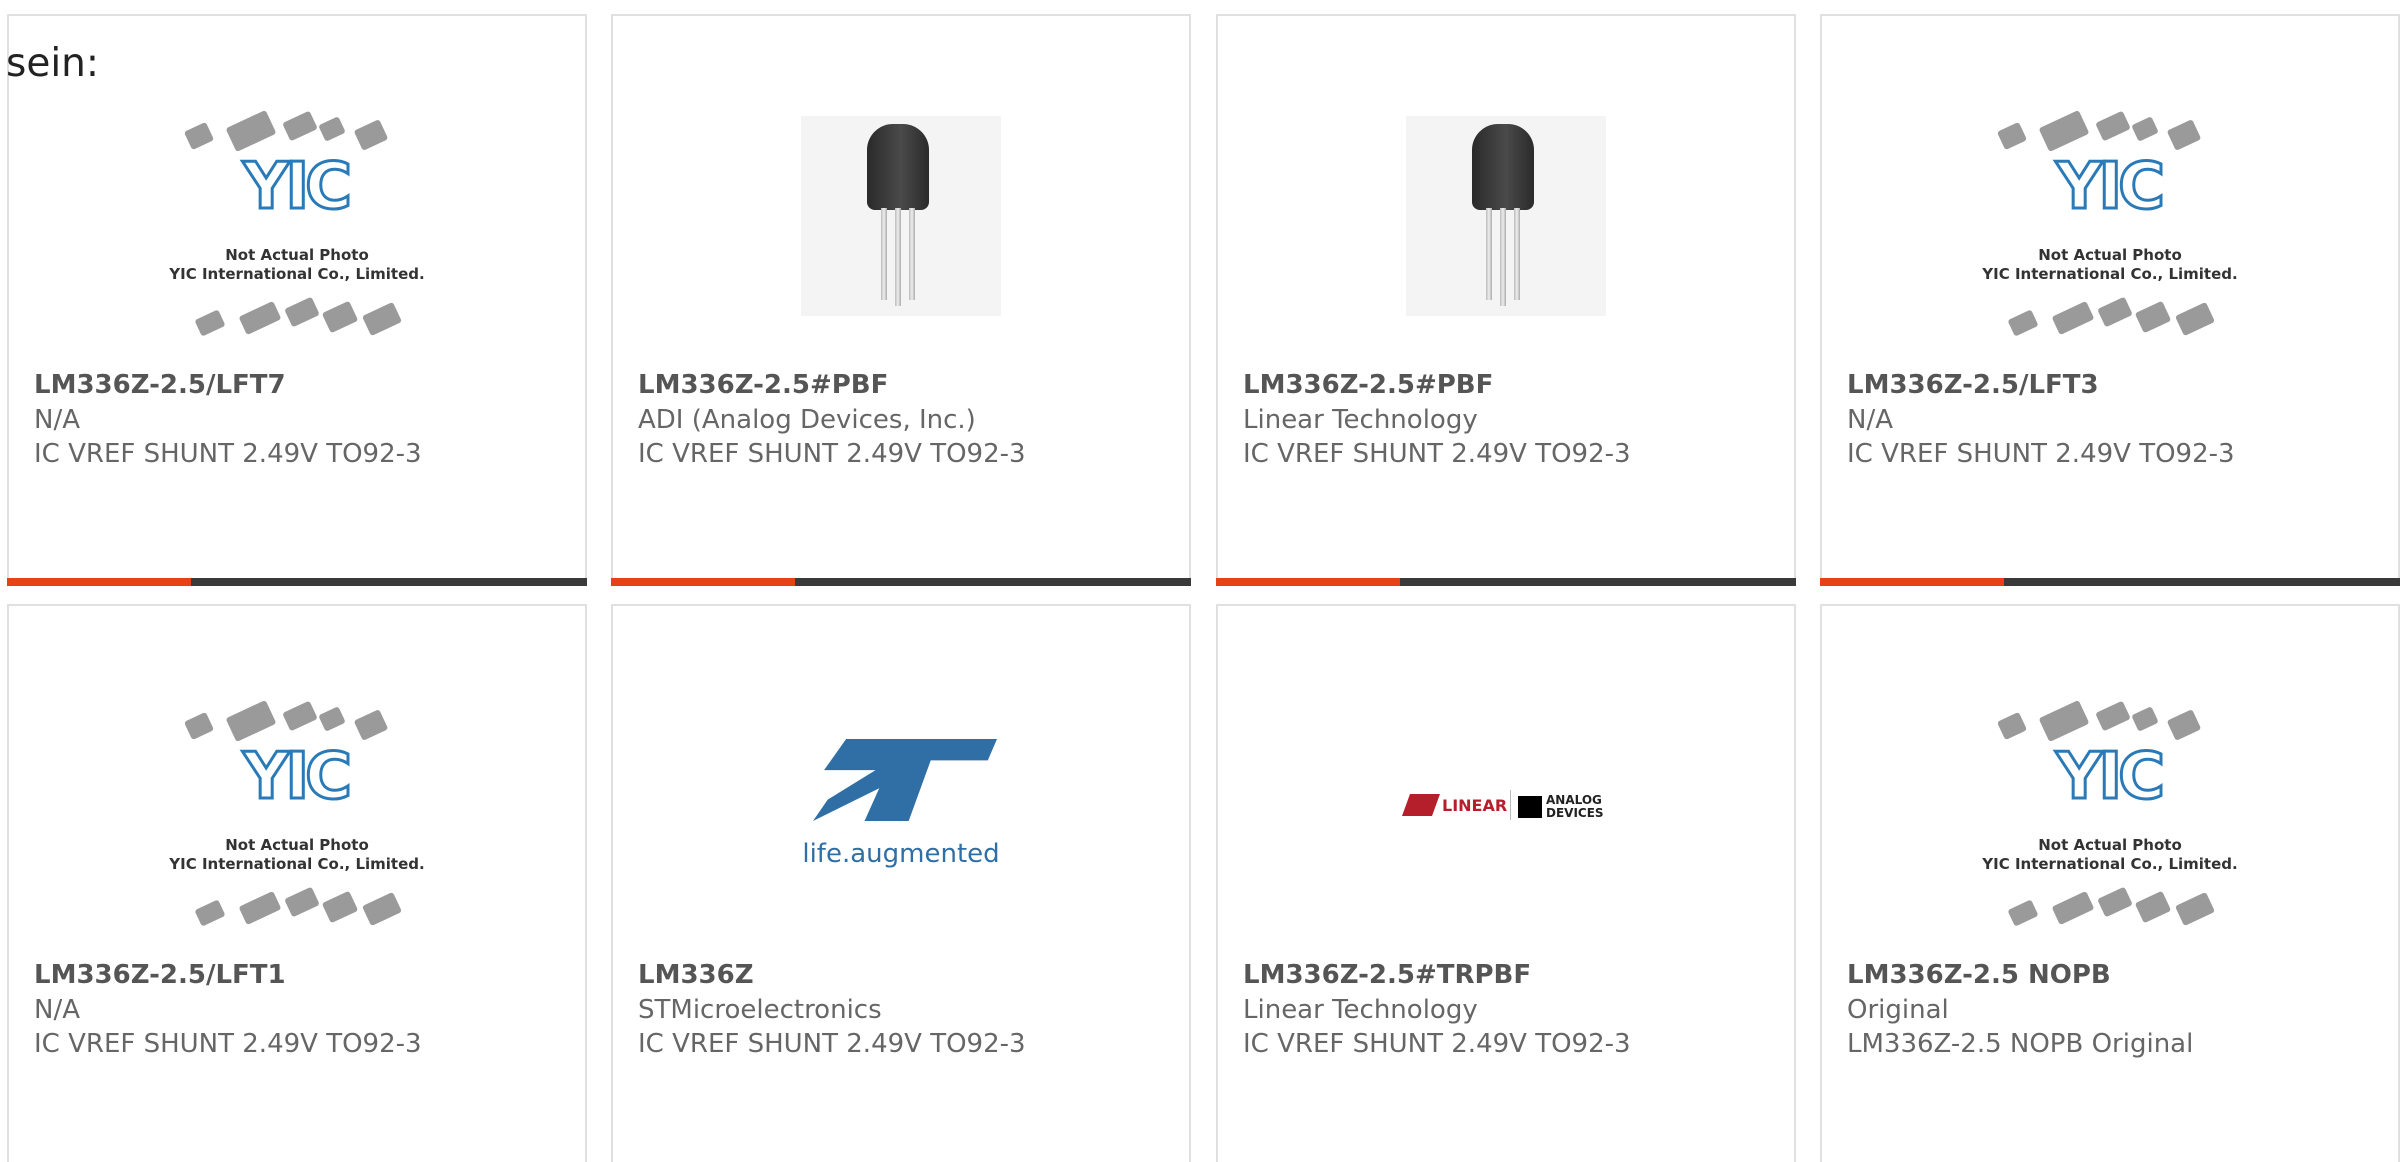 The height and width of the screenshot is (1162, 2400). I want to click on part-number-link: LM336Z-2.5/LFT1, so click(304, 975).